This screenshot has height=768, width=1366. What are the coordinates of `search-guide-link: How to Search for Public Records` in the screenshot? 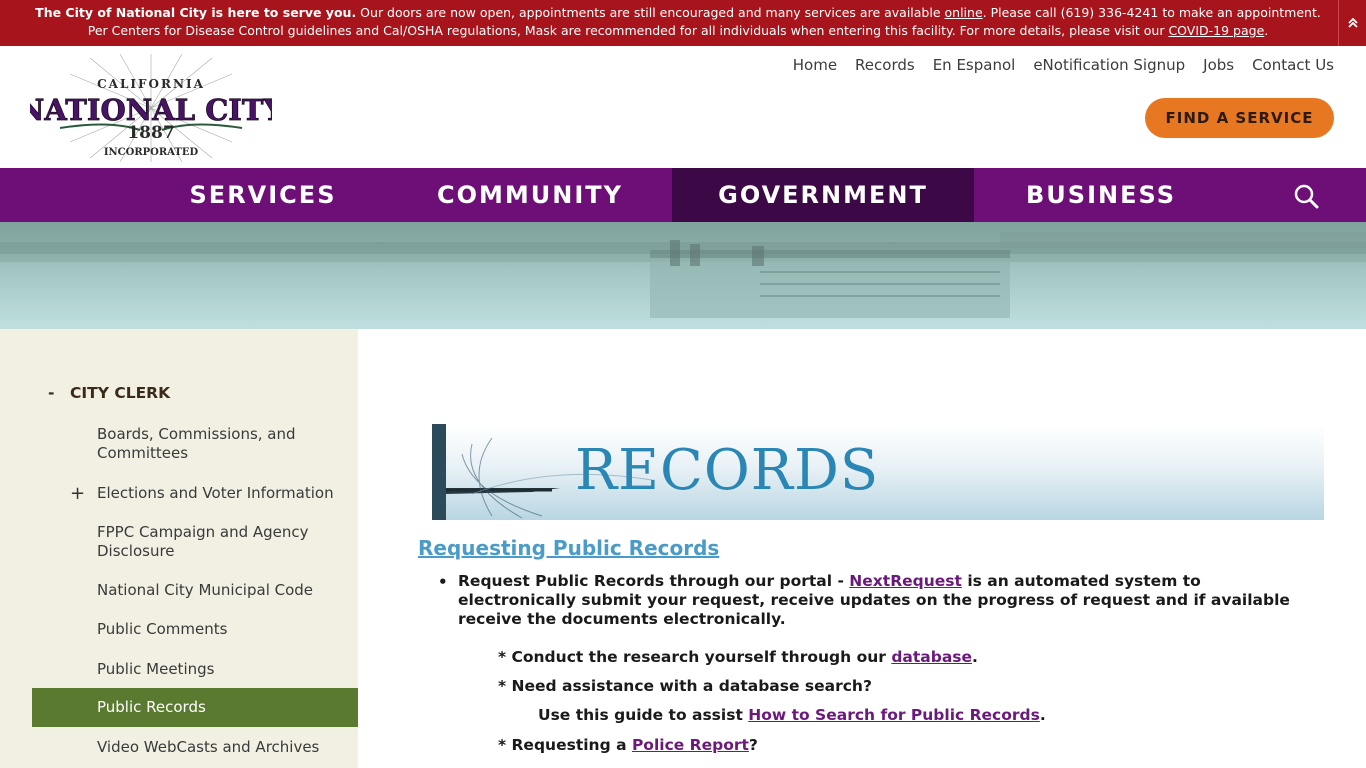 It's located at (894, 715).